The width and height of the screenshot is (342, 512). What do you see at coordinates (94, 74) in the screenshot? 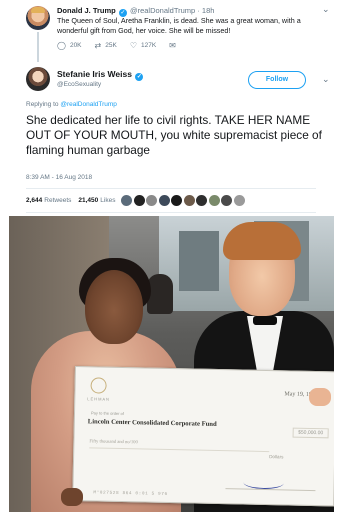
I see `author-name: Stefanie Iris Weiss` at bounding box center [94, 74].